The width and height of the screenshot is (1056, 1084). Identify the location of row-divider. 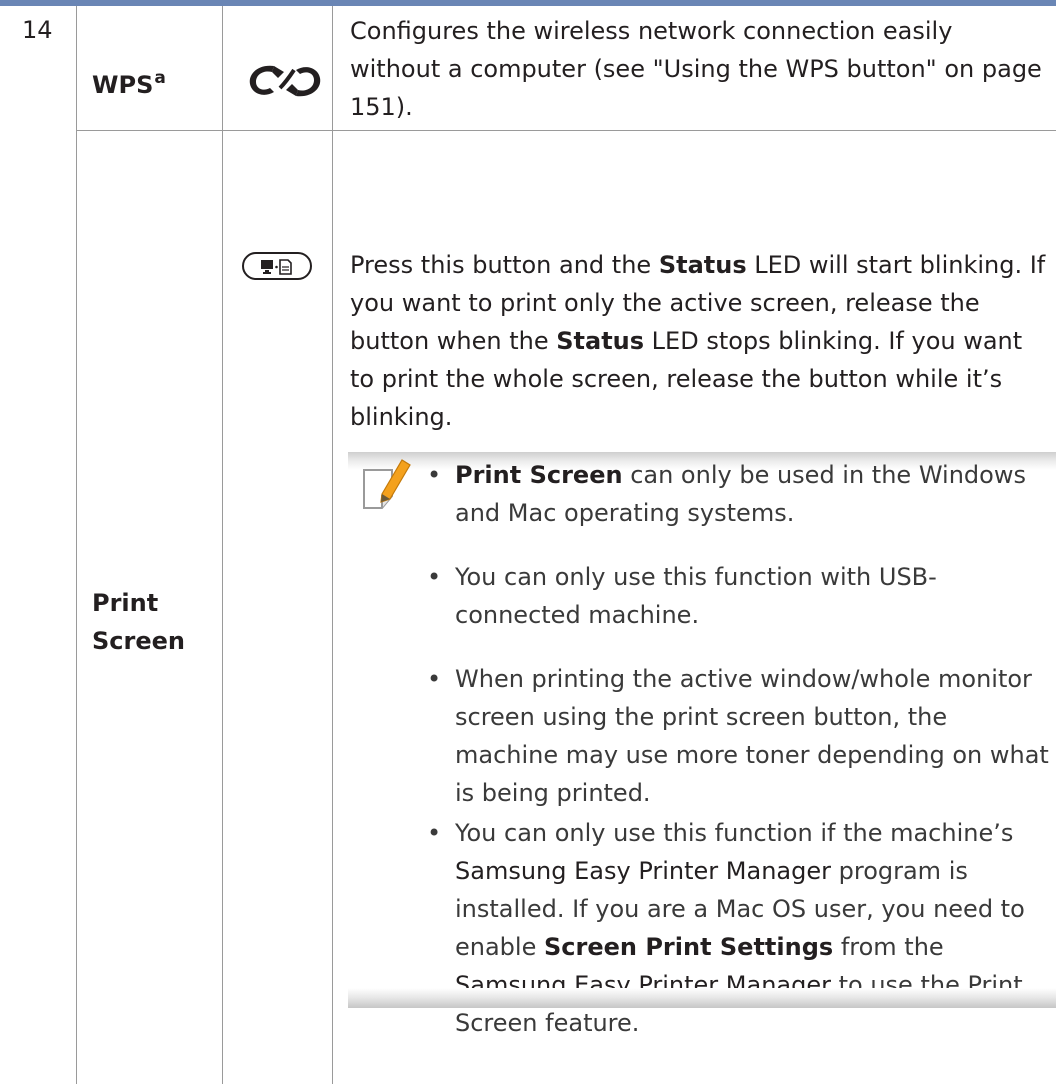
(566, 130).